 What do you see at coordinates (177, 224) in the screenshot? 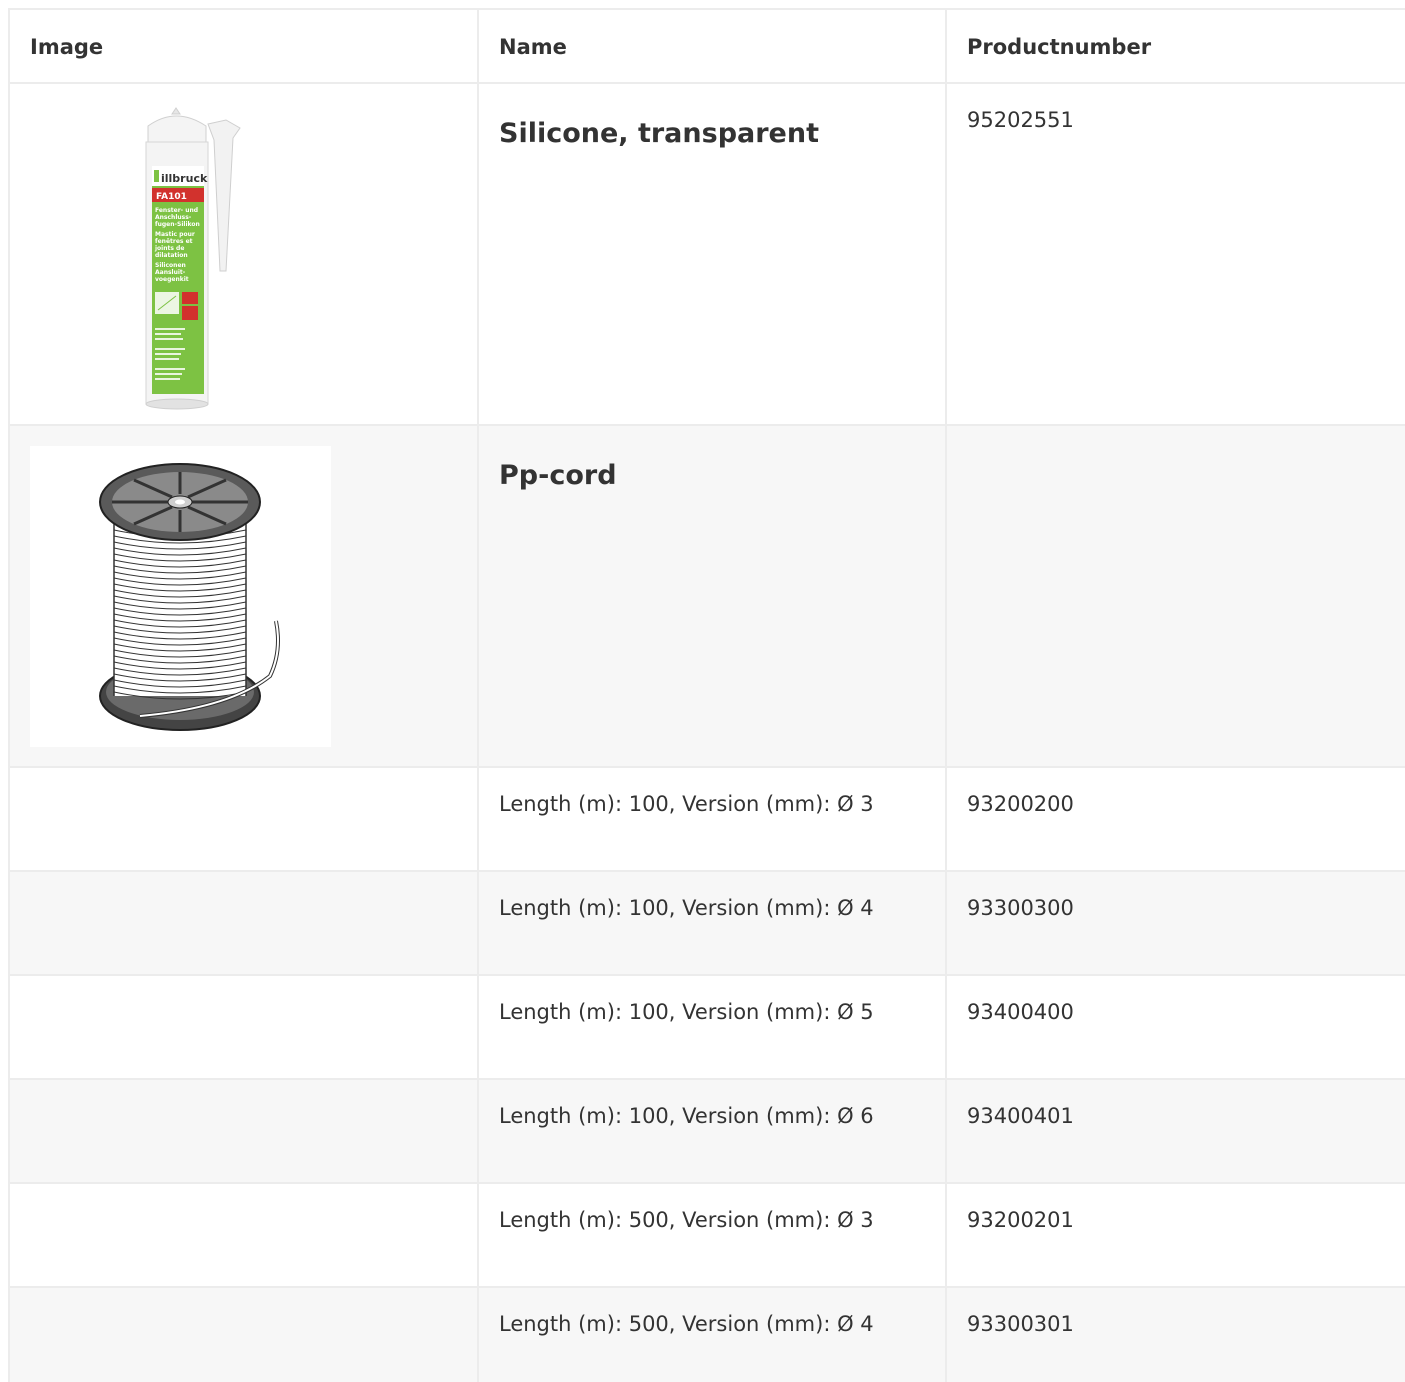
I see `cartridge-label-line: fugen-Silikon` at bounding box center [177, 224].